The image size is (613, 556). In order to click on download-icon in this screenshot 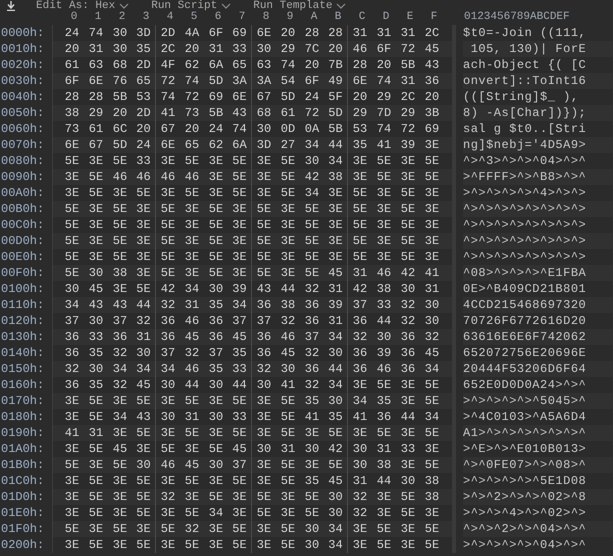, I will do `click(11, 6)`.